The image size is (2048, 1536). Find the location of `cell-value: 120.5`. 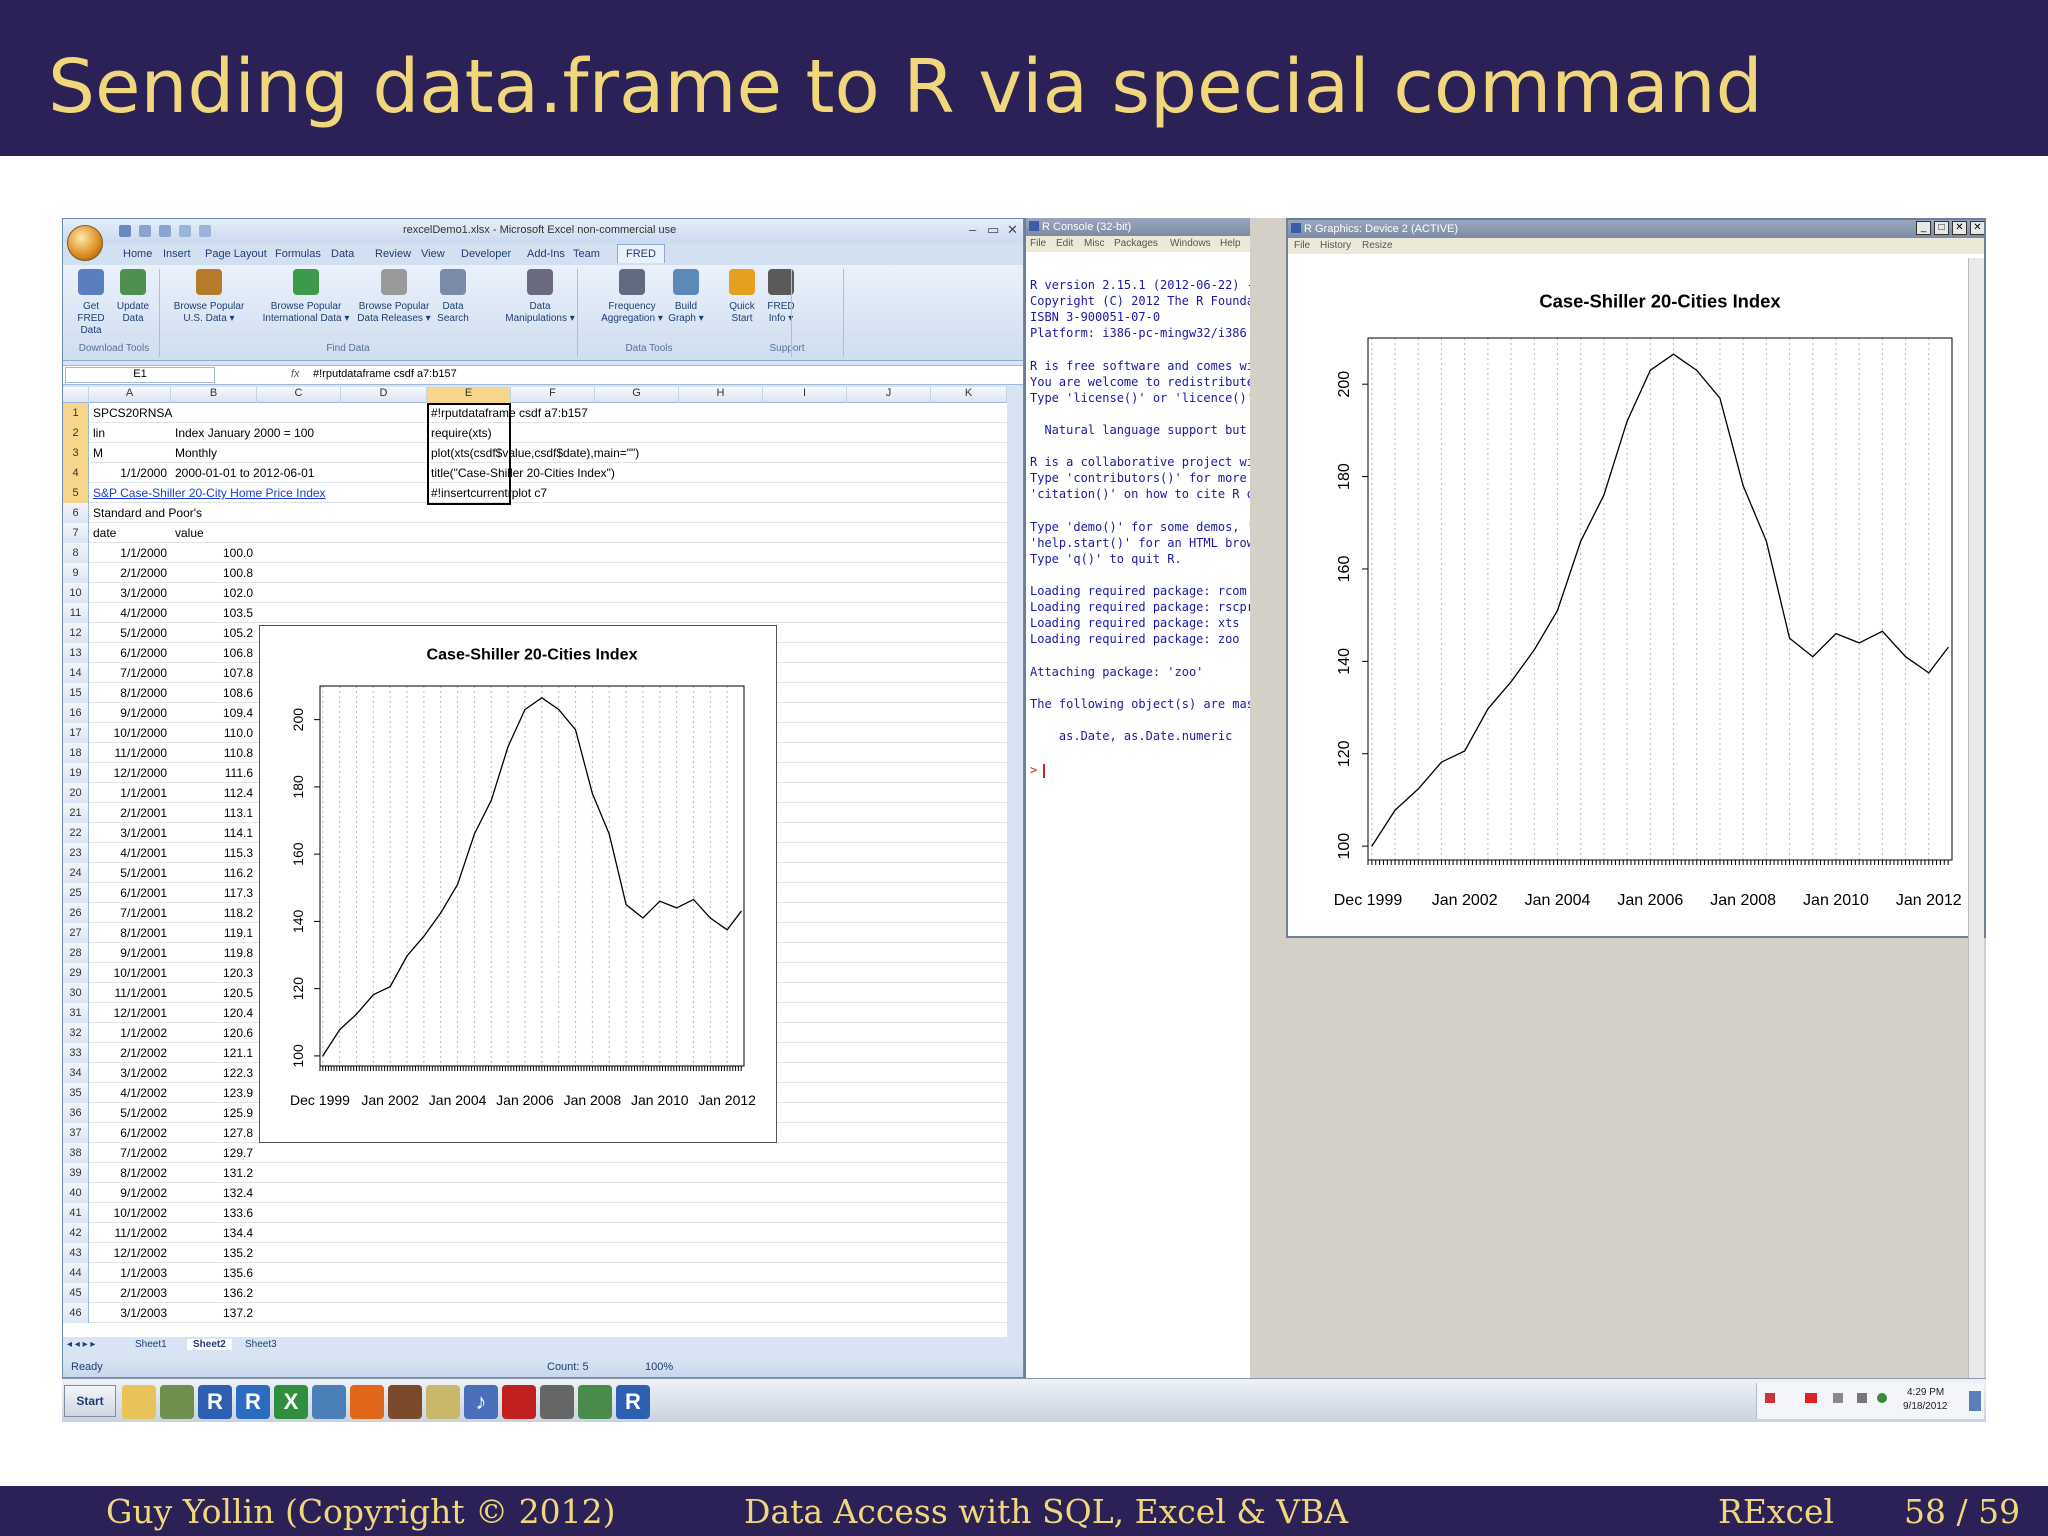

cell-value: 120.5 is located at coordinates (212, 993).